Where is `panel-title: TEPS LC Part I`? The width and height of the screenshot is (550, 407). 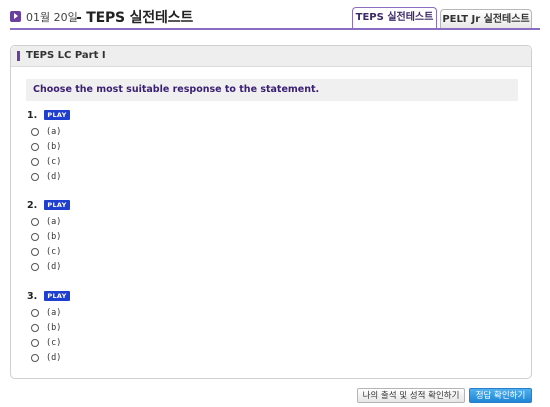
panel-title: TEPS LC Part I is located at coordinates (66, 55).